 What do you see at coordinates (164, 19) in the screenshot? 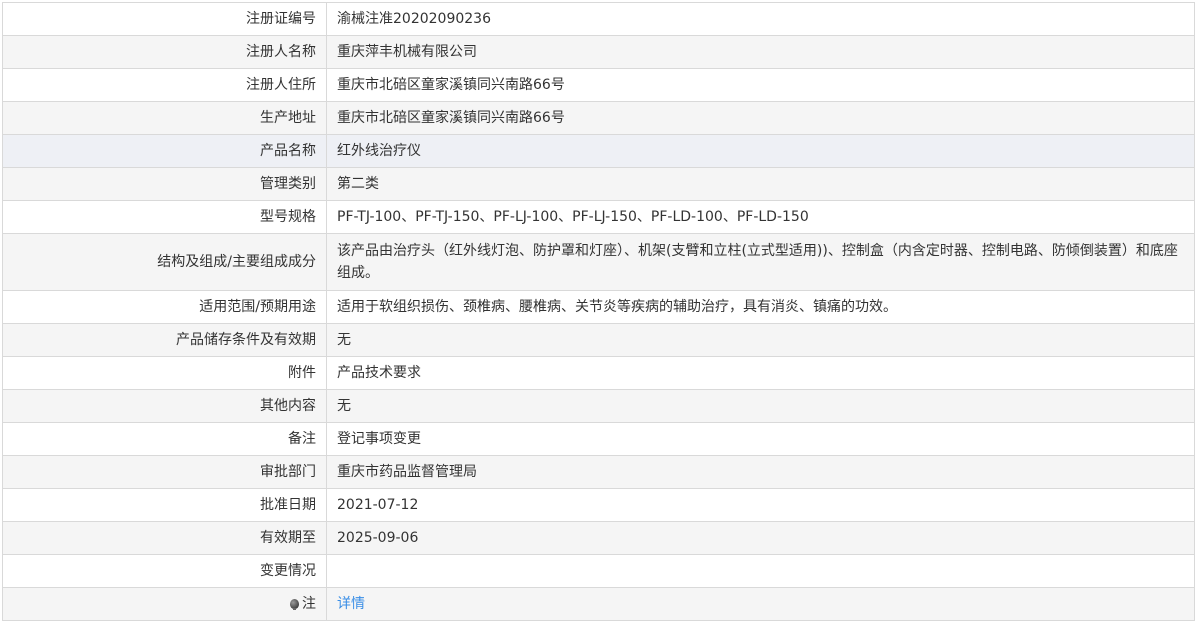
I see `registration-no-label: 注册证编号` at bounding box center [164, 19].